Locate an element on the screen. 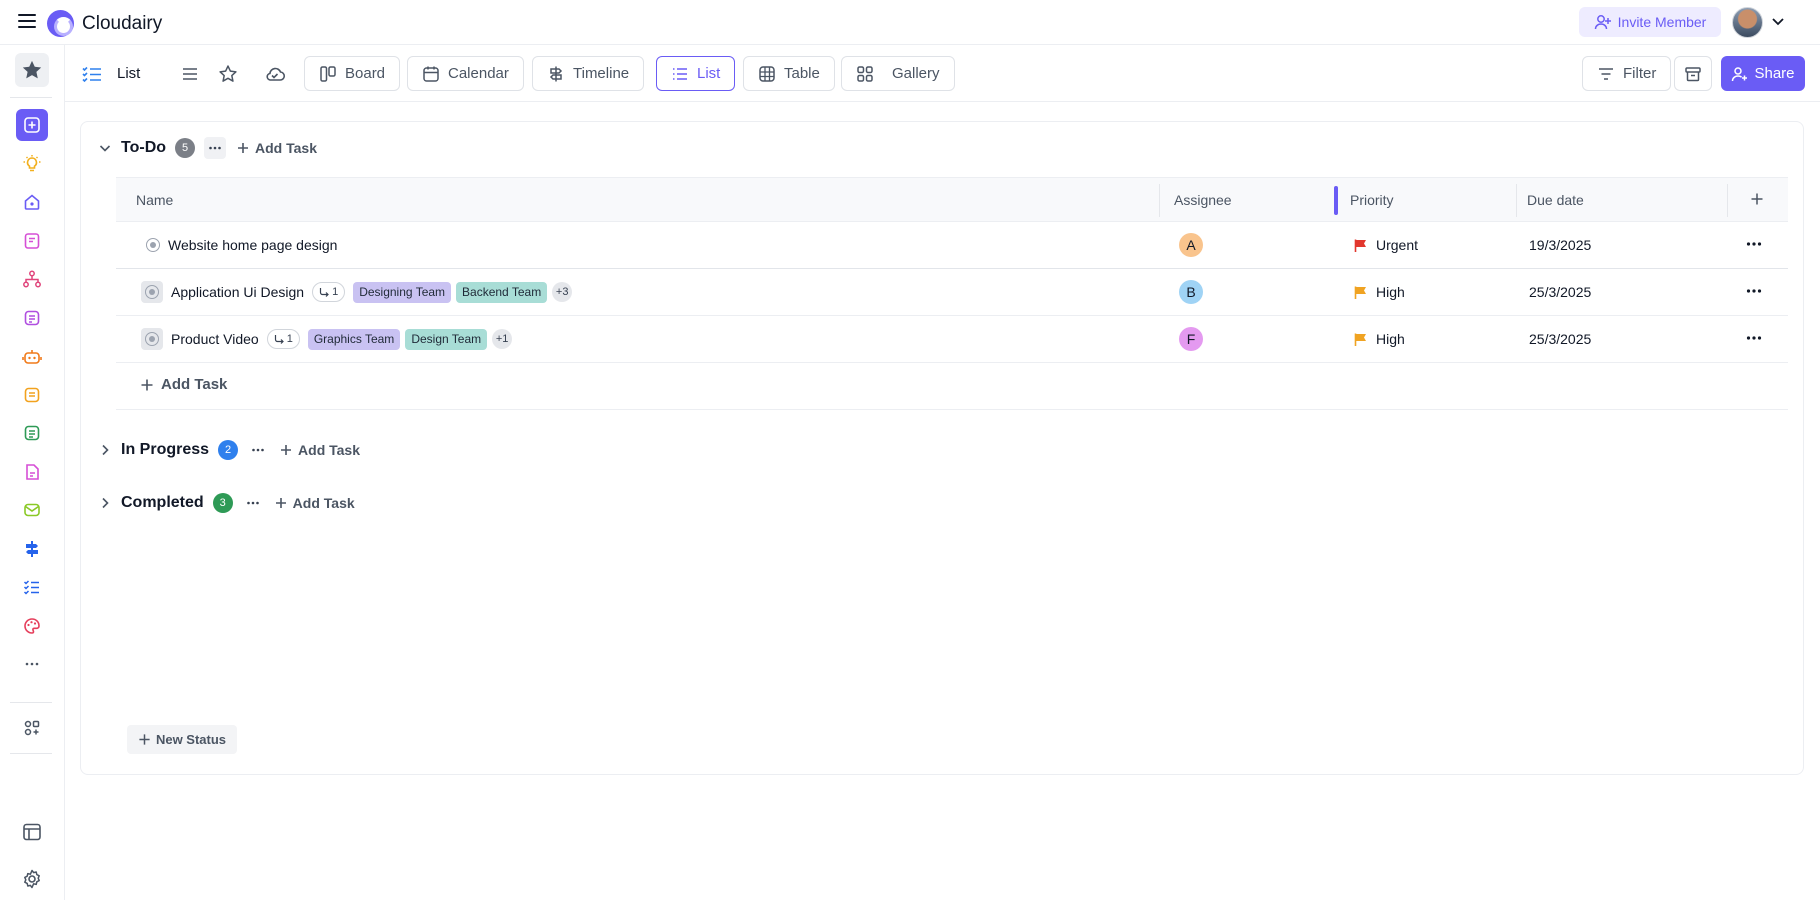  view-table-button: Table is located at coordinates (789, 73).